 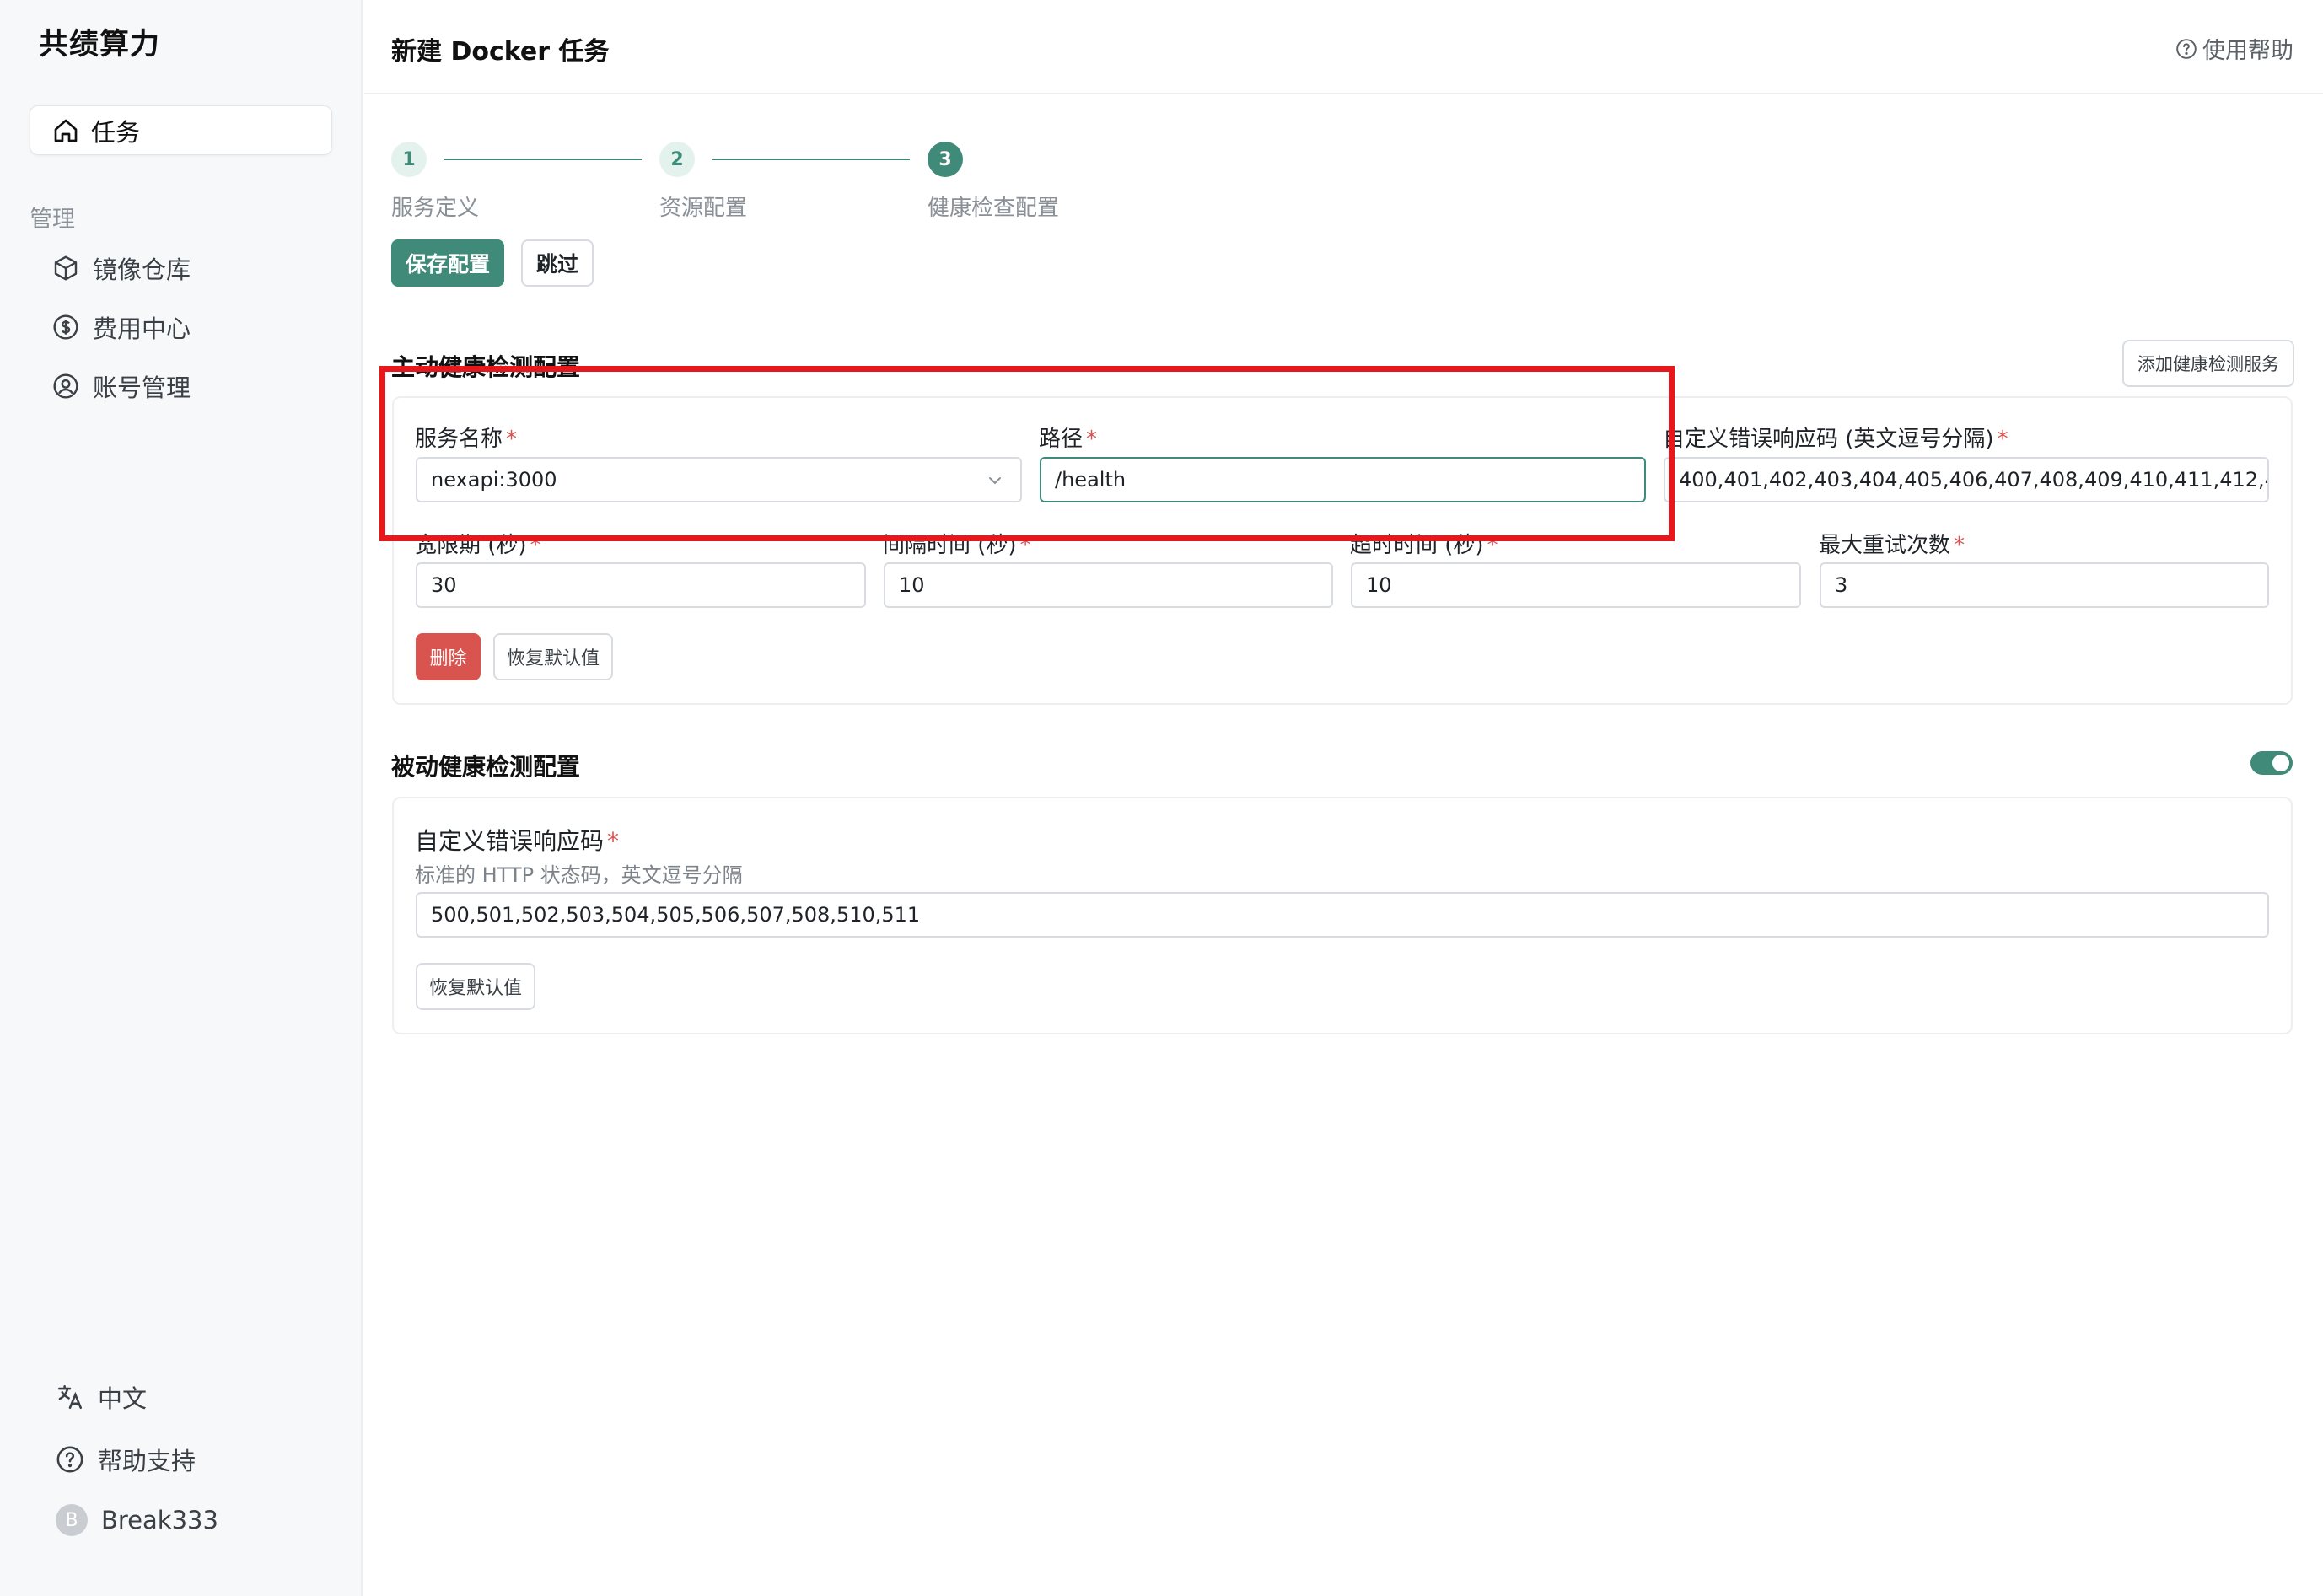 What do you see at coordinates (466, 440) in the screenshot?
I see `service-name-label: 服务名称 *` at bounding box center [466, 440].